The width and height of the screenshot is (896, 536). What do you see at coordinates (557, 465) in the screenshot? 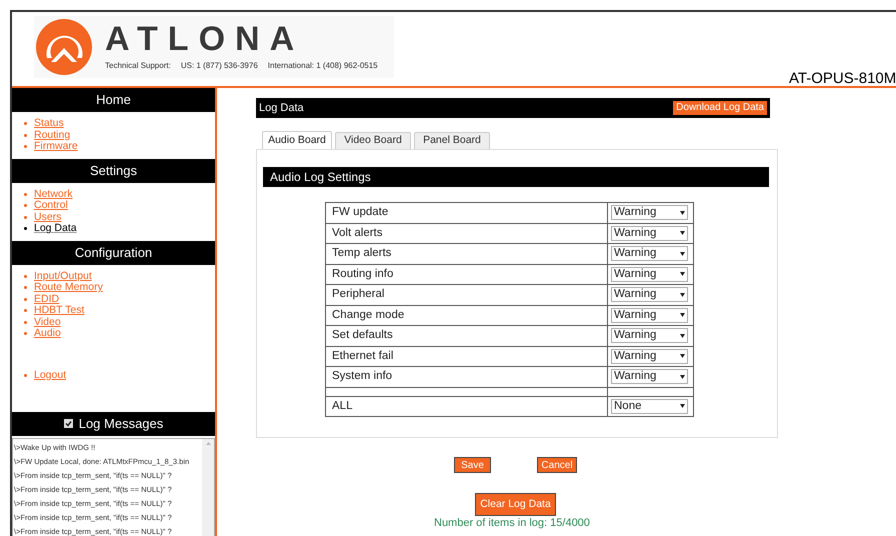
I see `cancel-button: Cancel` at bounding box center [557, 465].